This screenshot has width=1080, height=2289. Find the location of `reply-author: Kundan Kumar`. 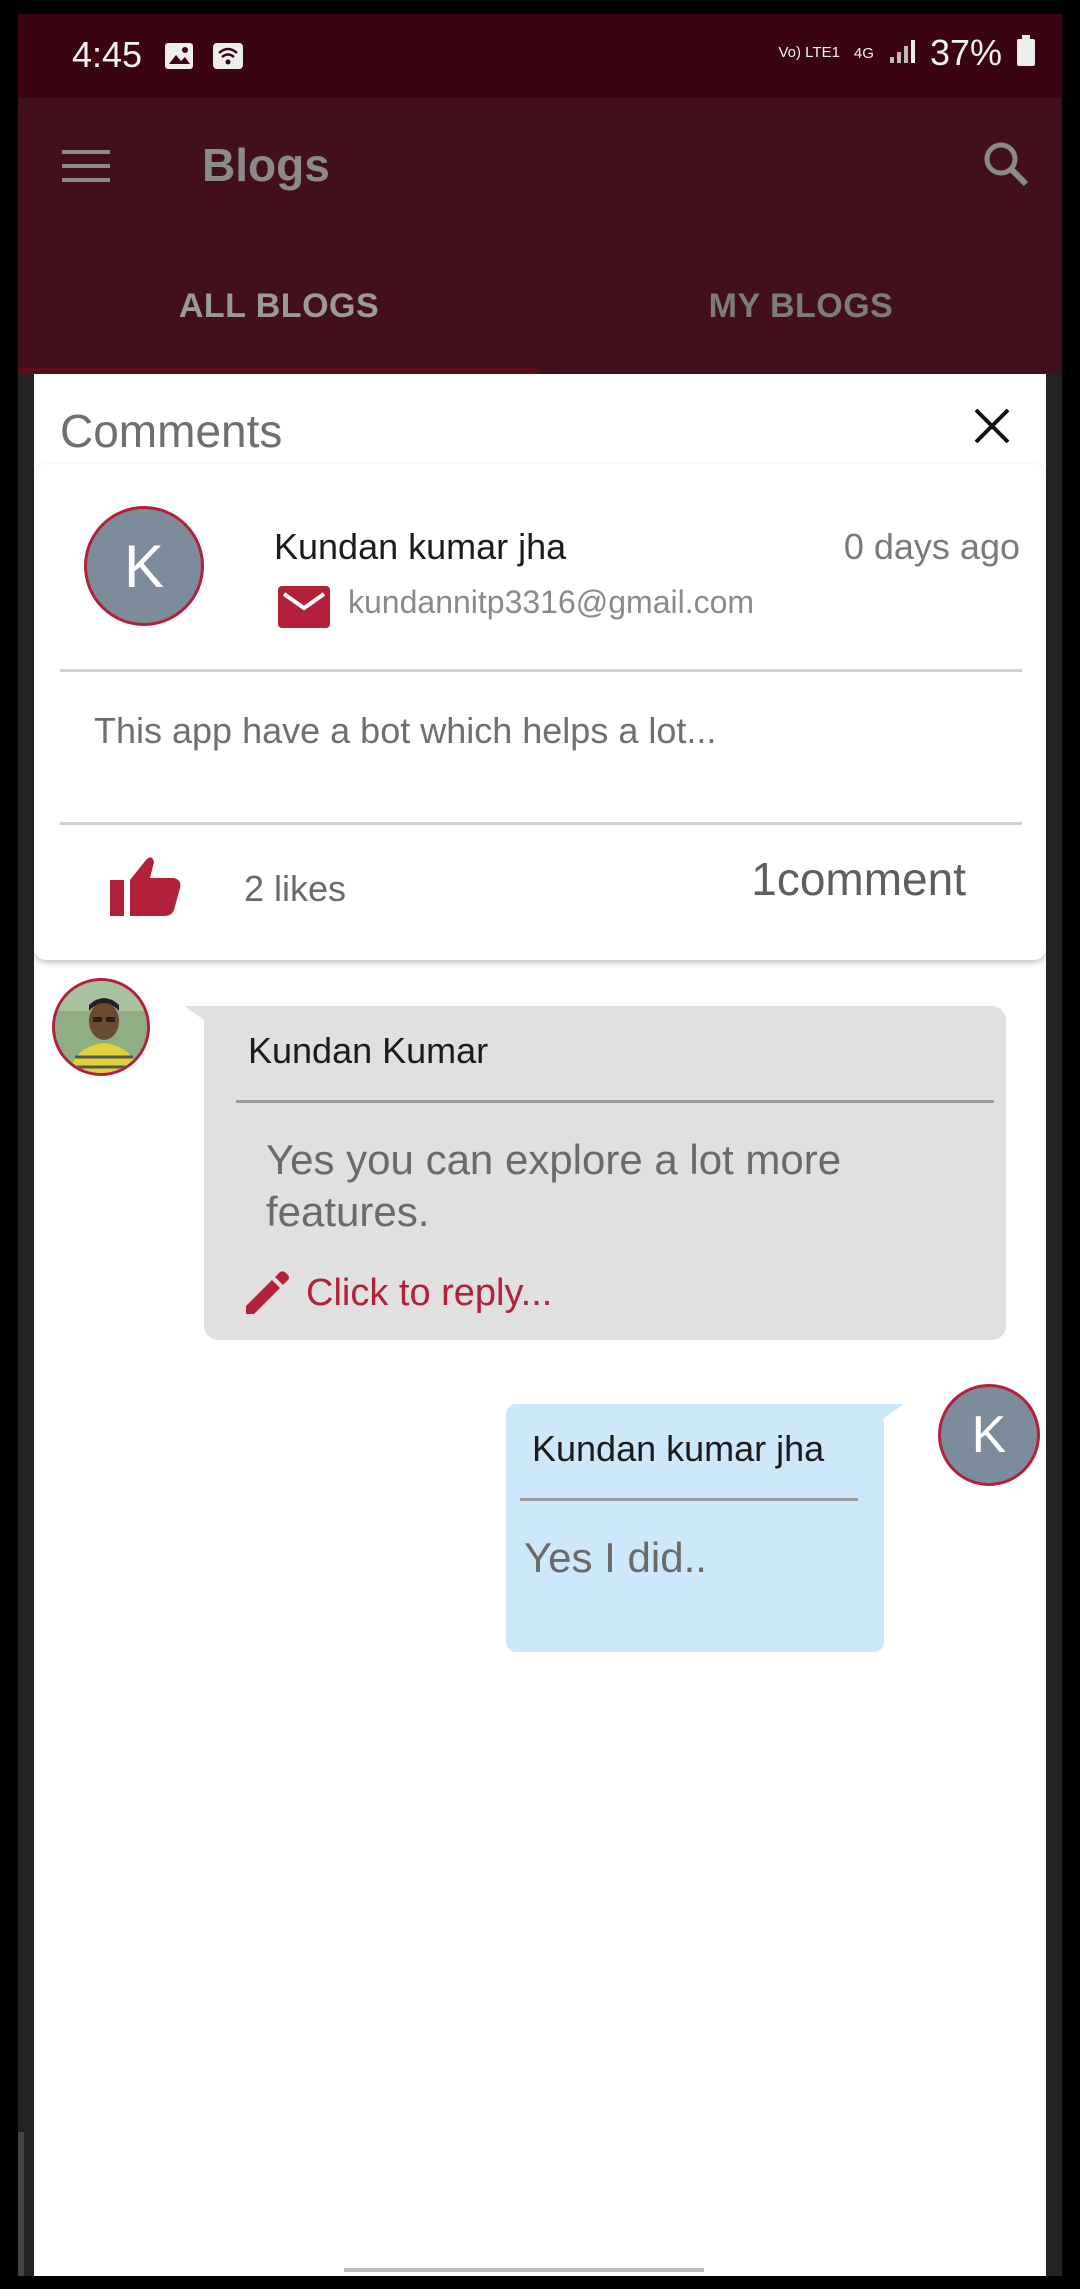

reply-author: Kundan Kumar is located at coordinates (368, 1050).